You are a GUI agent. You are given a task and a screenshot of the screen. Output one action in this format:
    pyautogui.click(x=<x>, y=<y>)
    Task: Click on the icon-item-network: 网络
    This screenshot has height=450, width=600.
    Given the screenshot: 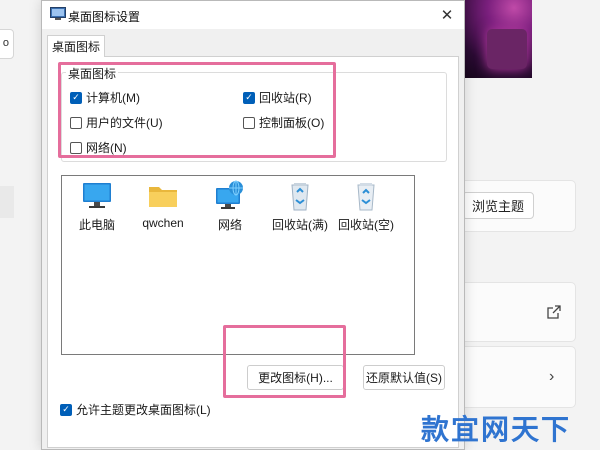 What is the action you would take?
    pyautogui.click(x=230, y=206)
    